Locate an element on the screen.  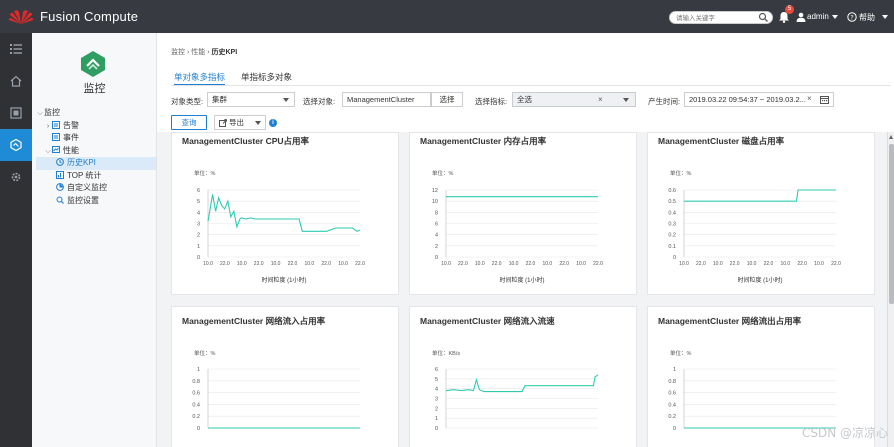
breadcrumb-item: 监控 is located at coordinates (178, 52).